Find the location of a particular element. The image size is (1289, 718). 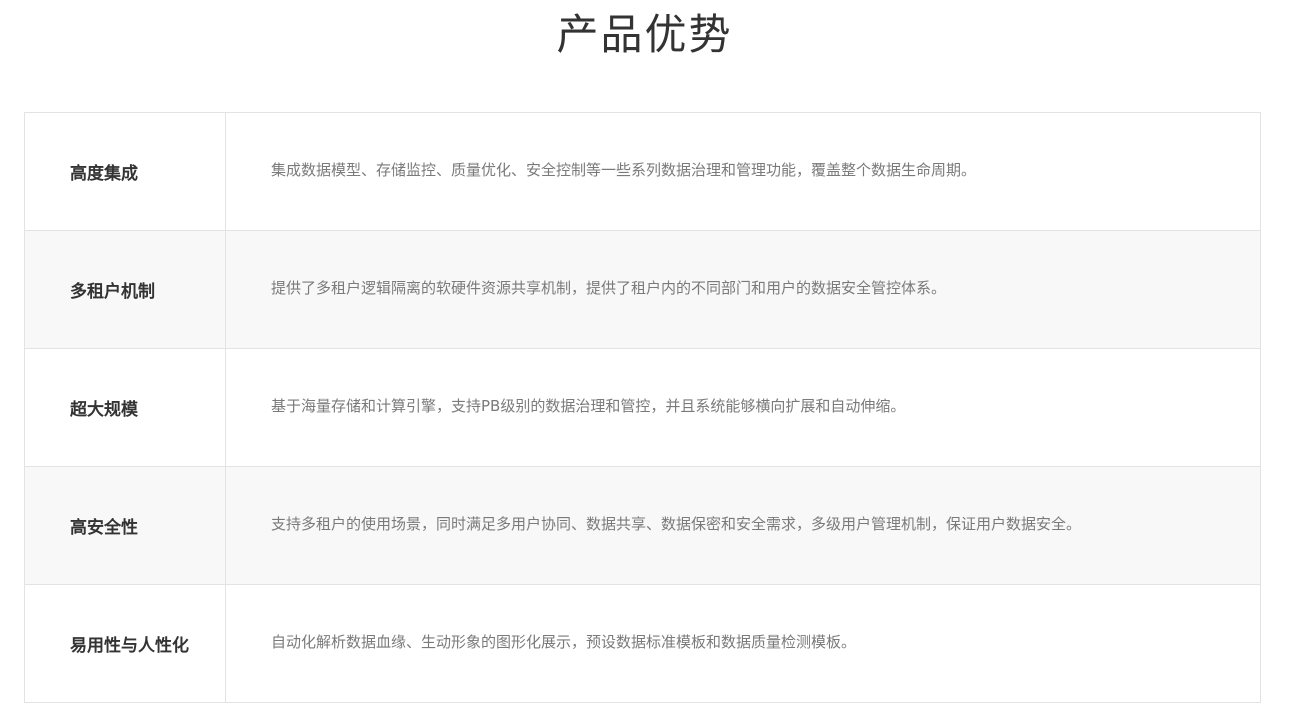

advantage-title: 易用性与人性化 is located at coordinates (125, 643).